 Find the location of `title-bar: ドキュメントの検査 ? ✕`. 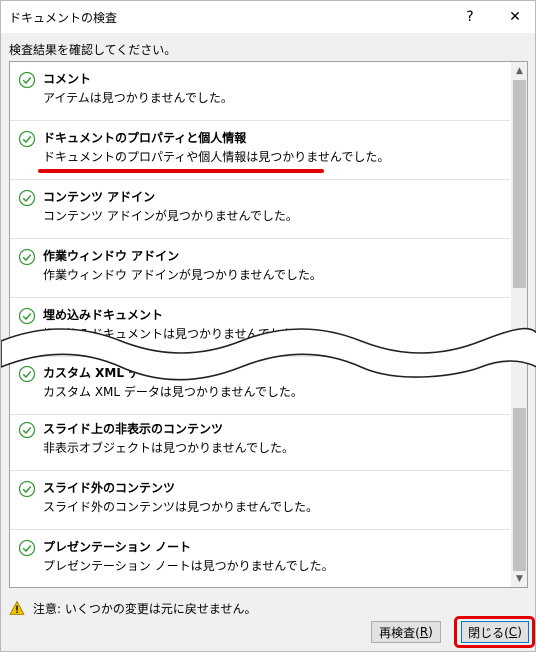

title-bar: ドキュメントの検査 ? ✕ is located at coordinates (268, 17).